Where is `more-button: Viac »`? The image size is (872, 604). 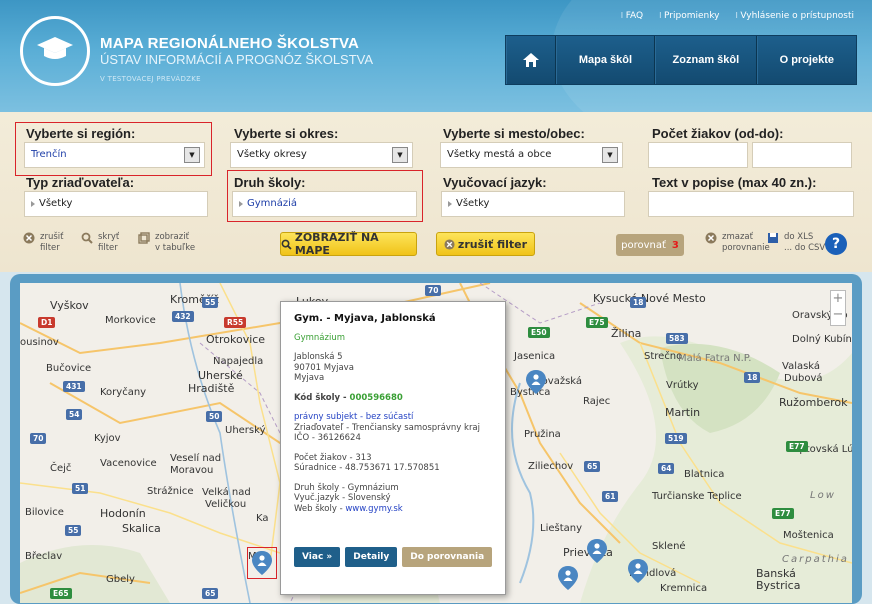 more-button: Viac » is located at coordinates (317, 557).